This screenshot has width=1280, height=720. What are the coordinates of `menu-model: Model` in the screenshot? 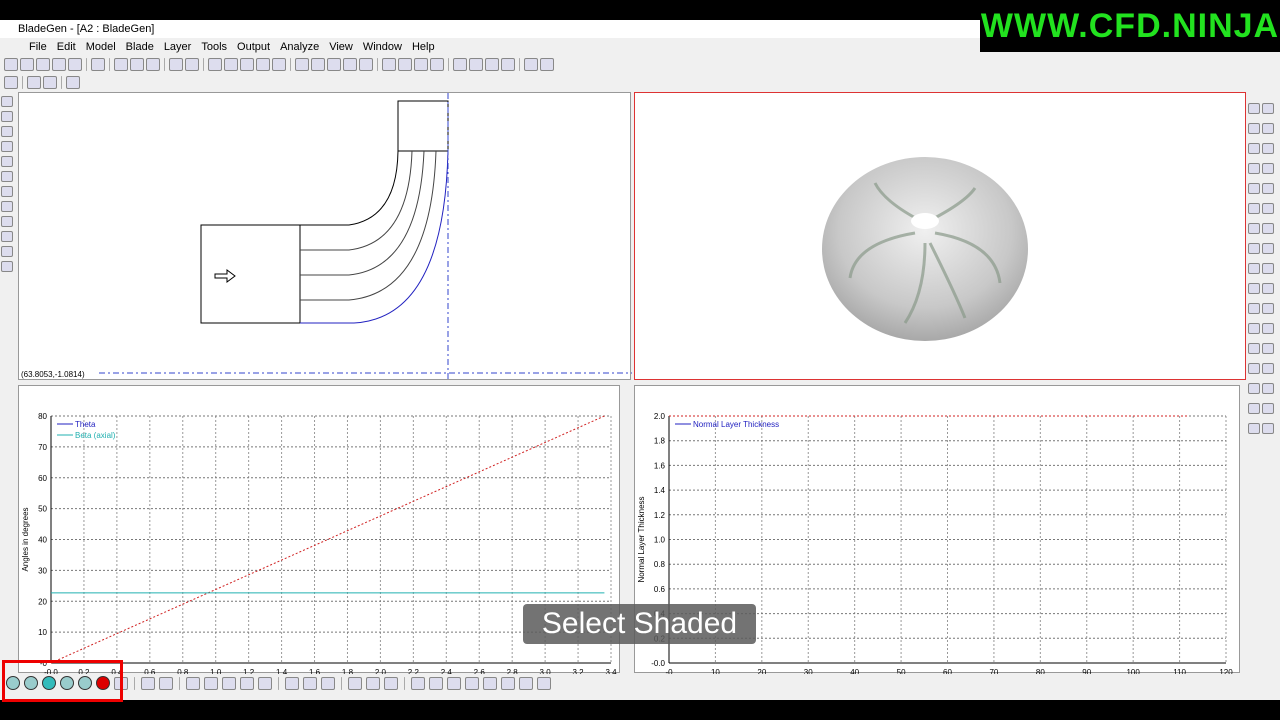 It's located at (101, 47).